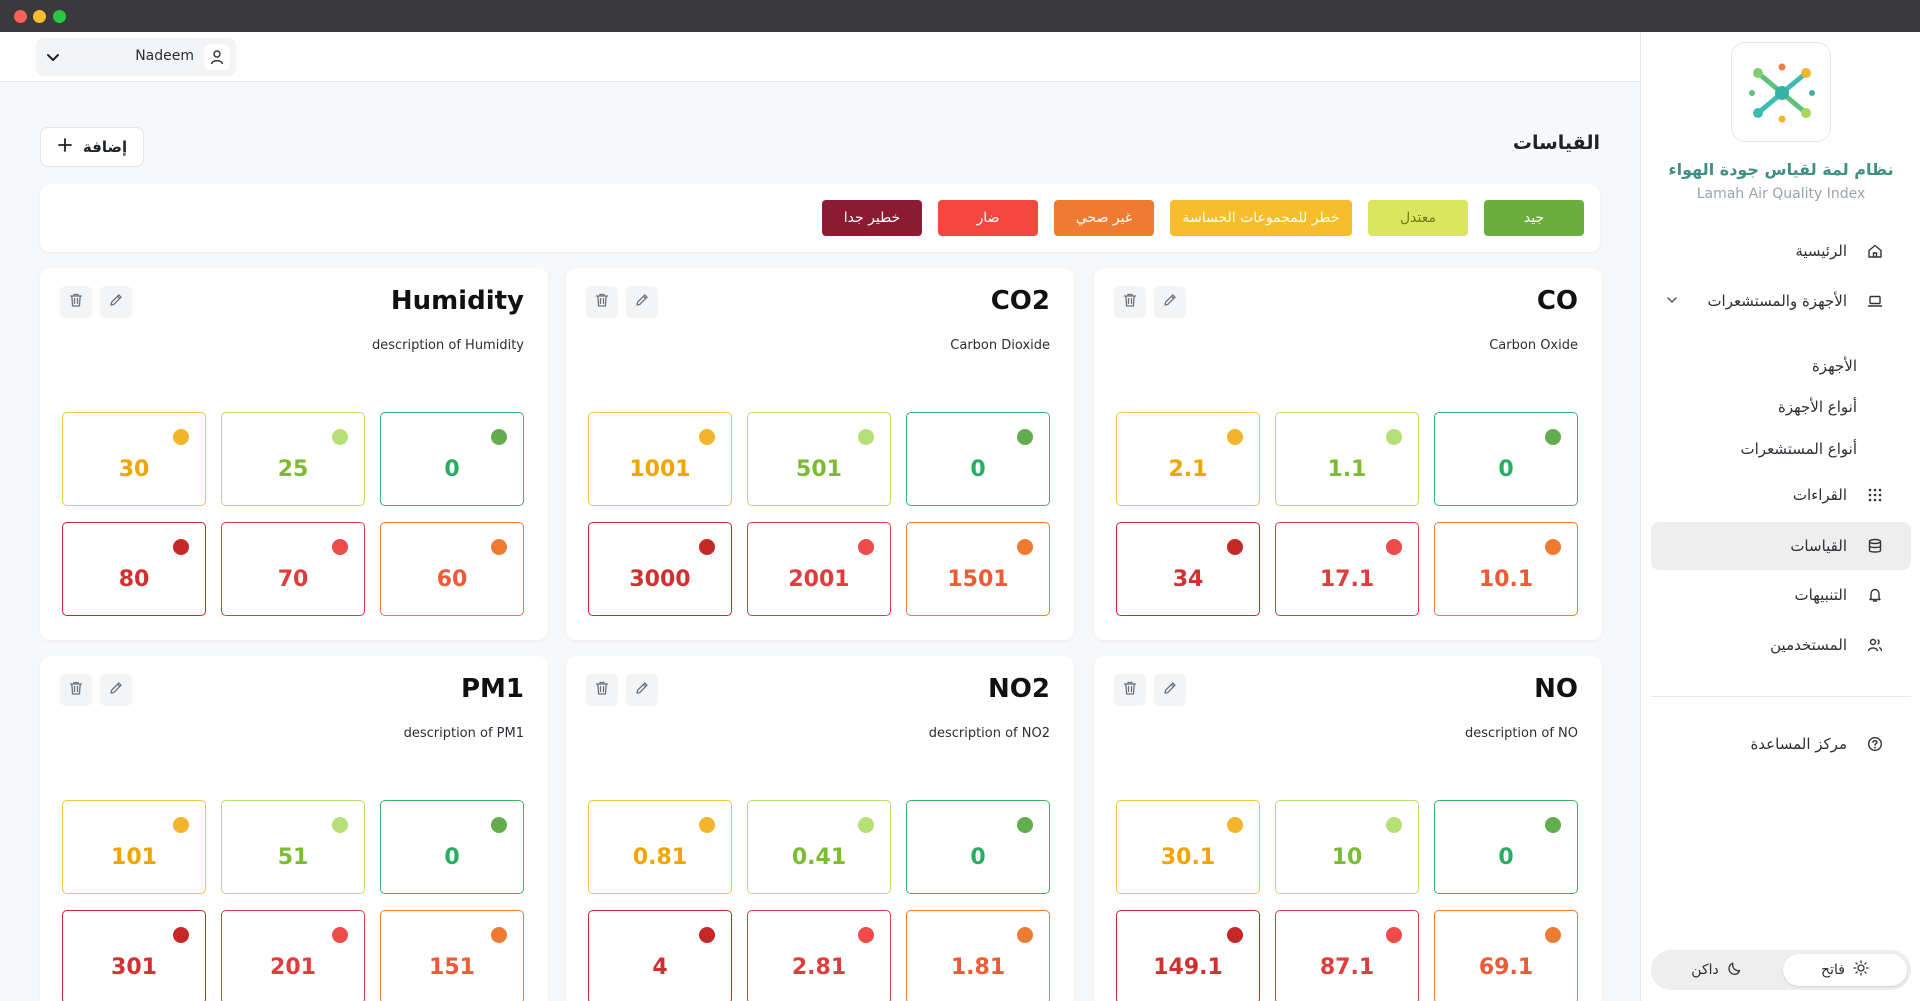  I want to click on level-threshold-value: 70, so click(293, 579).